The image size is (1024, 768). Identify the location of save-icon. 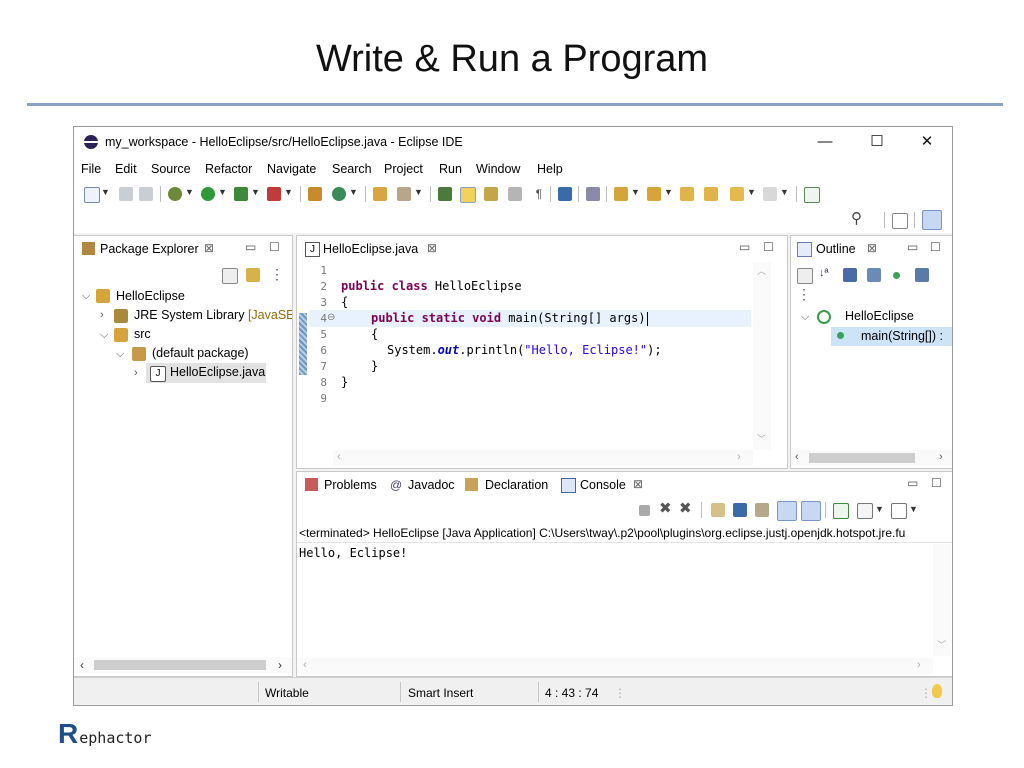
(126, 194).